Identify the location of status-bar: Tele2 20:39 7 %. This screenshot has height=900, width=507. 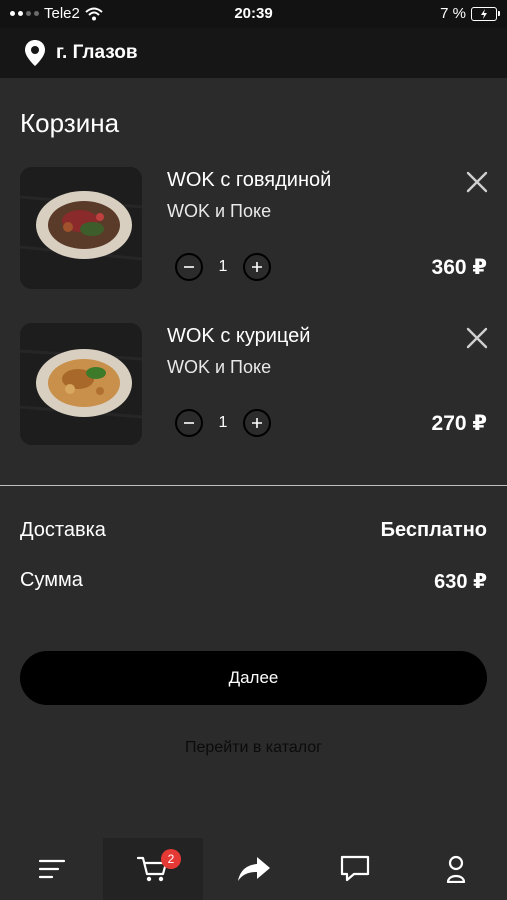
(253, 14).